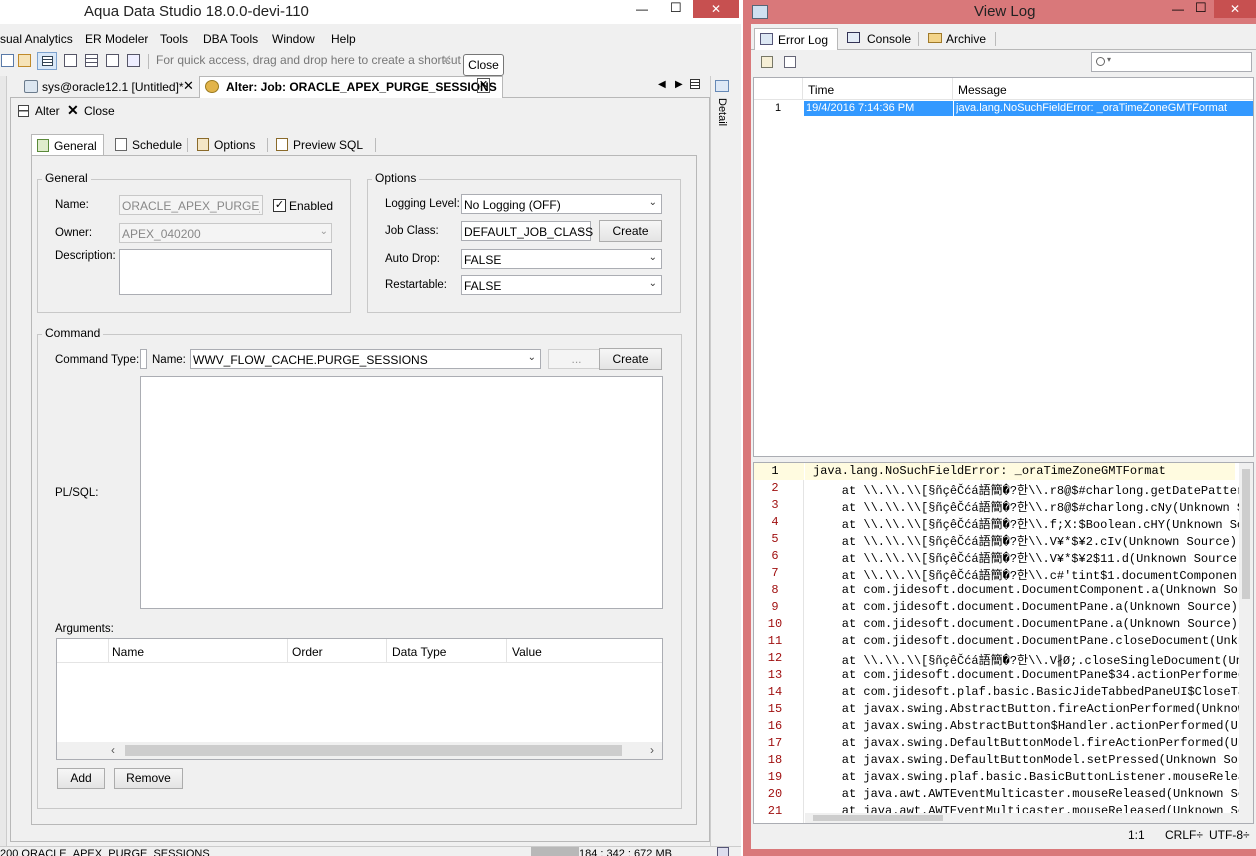 Image resolution: width=1256 pixels, height=856 pixels. Describe the element at coordinates (790, 62) in the screenshot. I see `copy-icon` at that location.